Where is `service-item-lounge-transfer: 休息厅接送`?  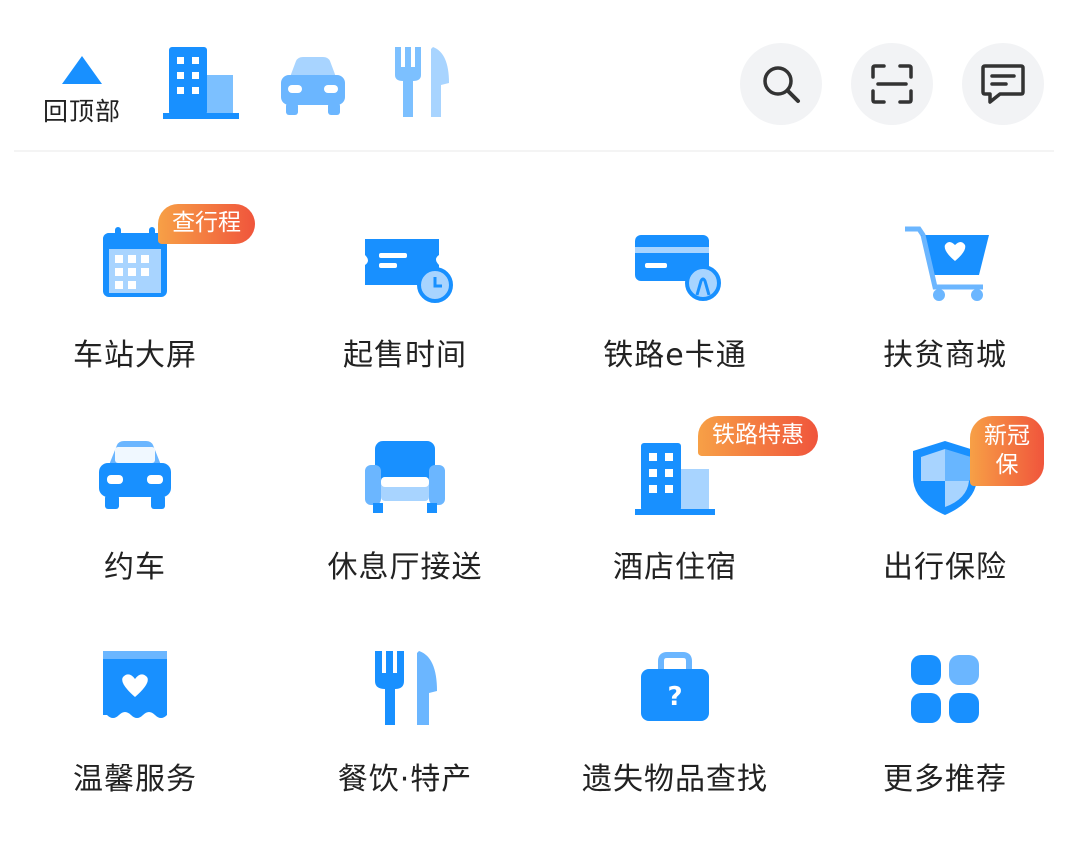 service-item-lounge-transfer: 休息厅接送 is located at coordinates (405, 502).